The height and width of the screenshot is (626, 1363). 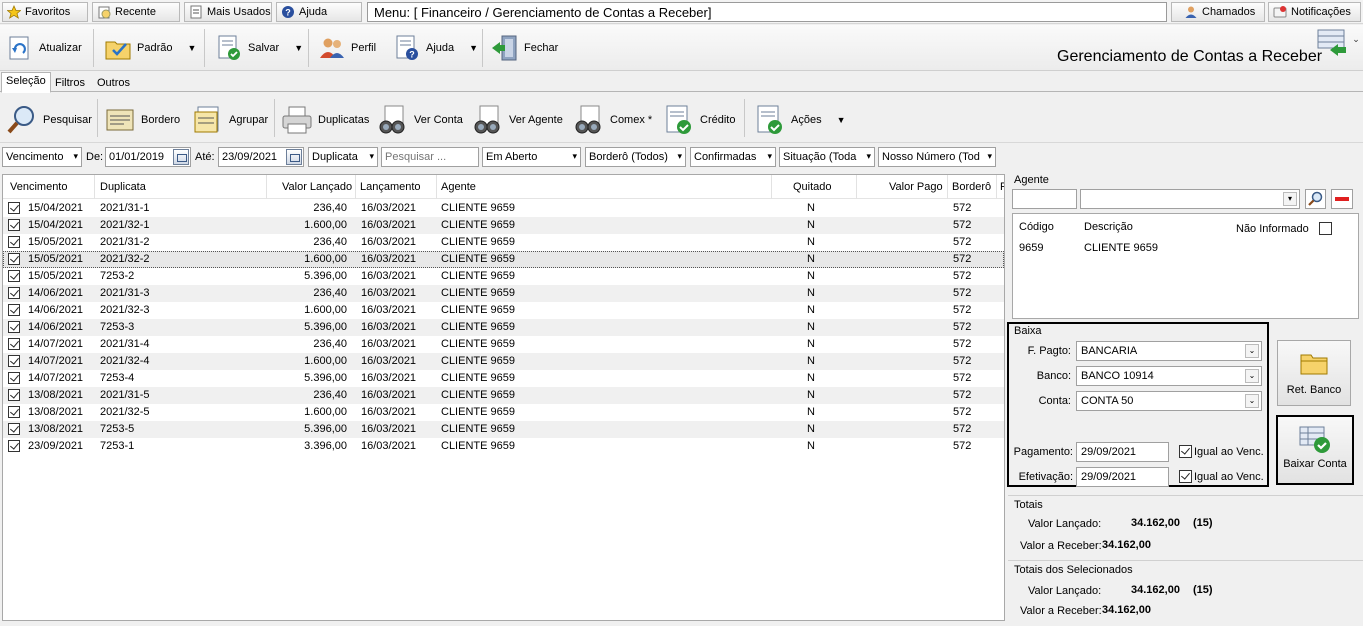 I want to click on ajuda-dropdown-icon: ▼, so click(x=473, y=48).